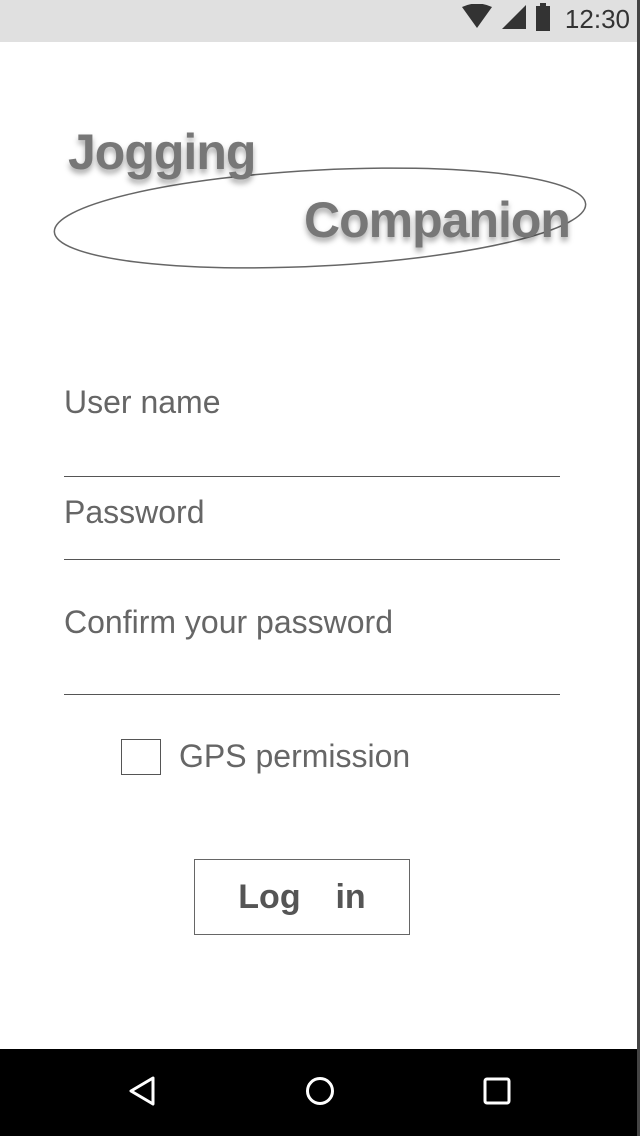  Describe the element at coordinates (320, 21) in the screenshot. I see `status-bar: 12:30` at that location.